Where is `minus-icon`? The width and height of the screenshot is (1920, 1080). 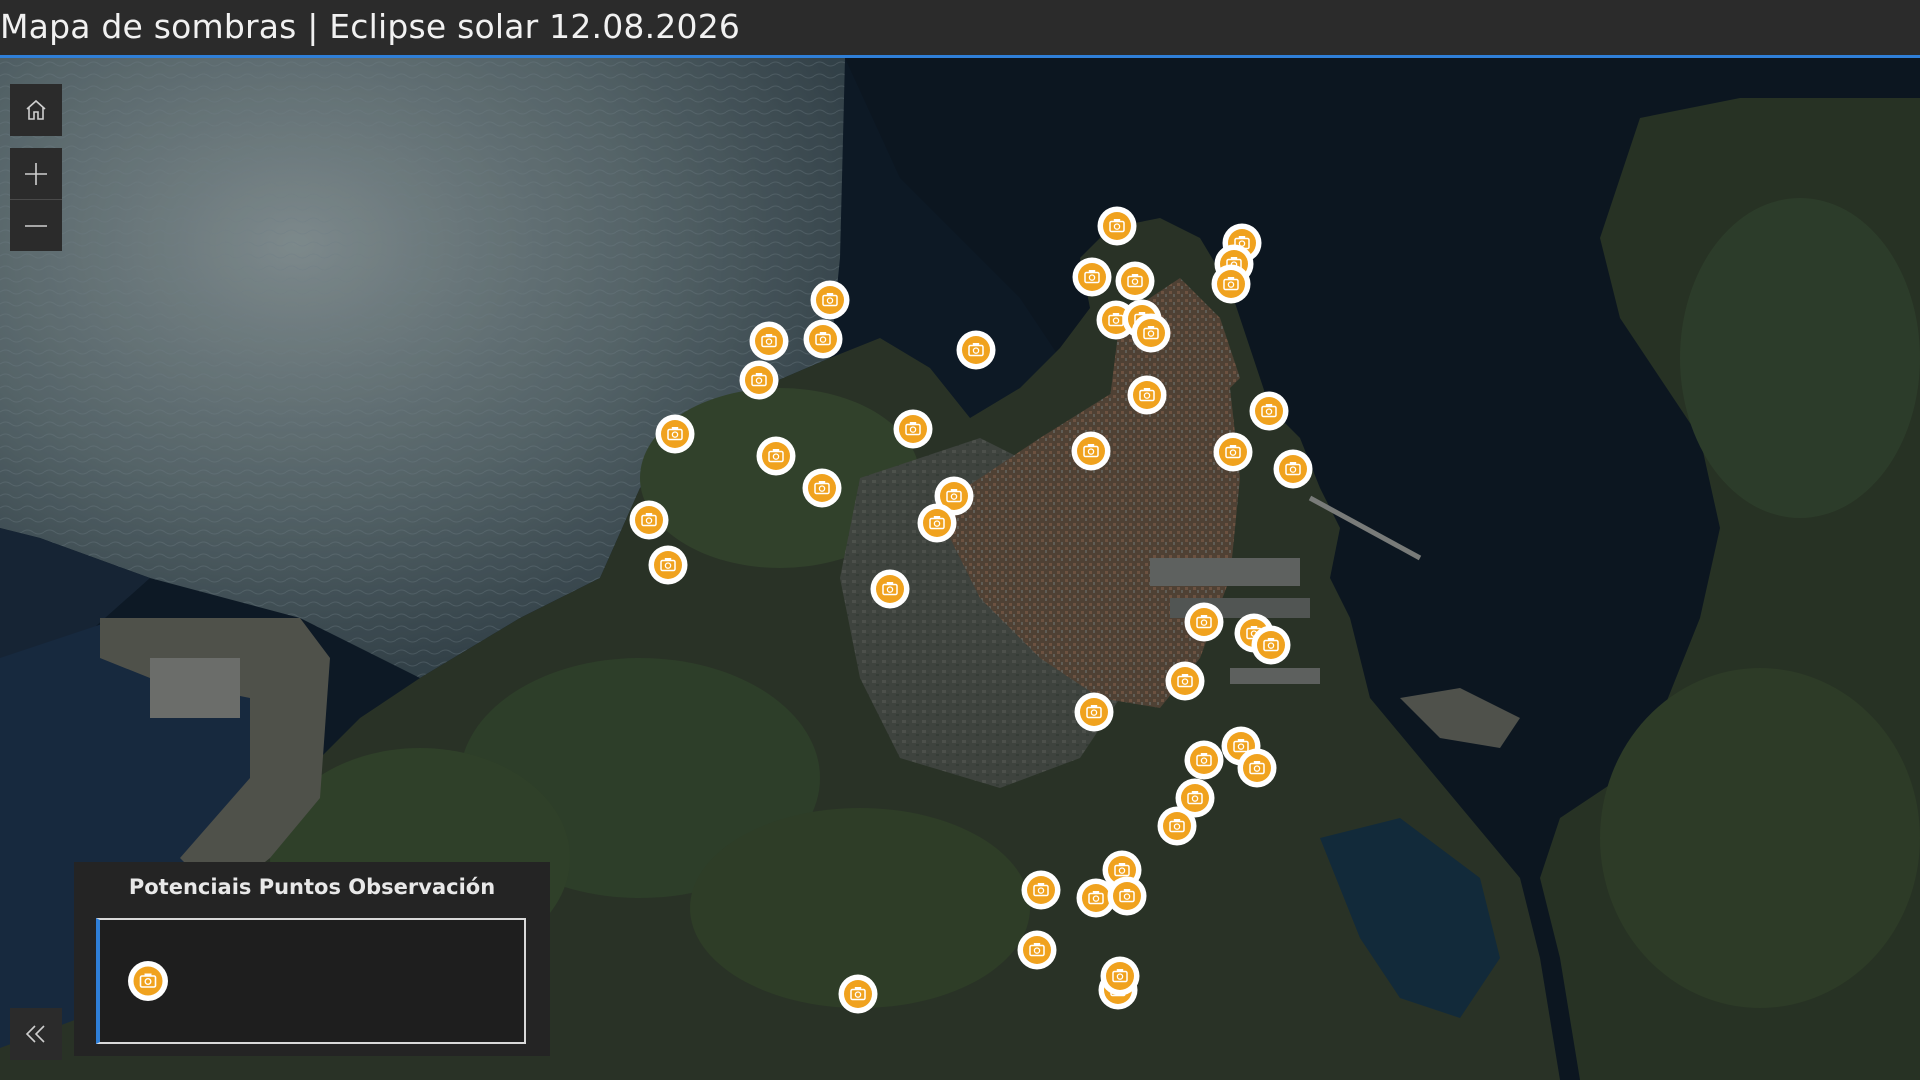
minus-icon is located at coordinates (36, 226).